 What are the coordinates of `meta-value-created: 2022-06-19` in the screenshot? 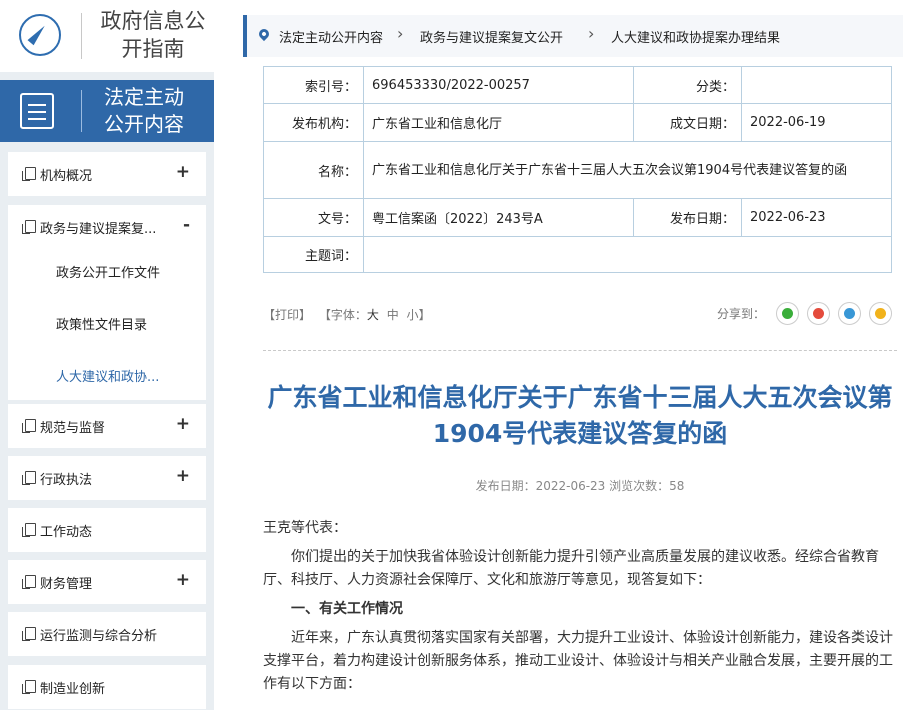 It's located at (816, 122).